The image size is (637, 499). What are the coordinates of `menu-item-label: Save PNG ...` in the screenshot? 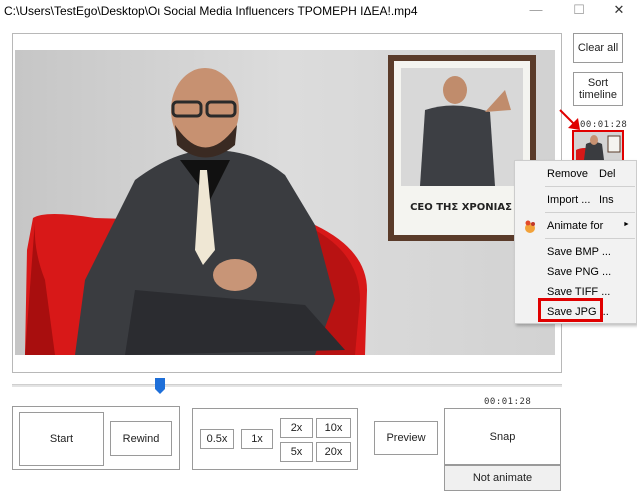 It's located at (579, 272).